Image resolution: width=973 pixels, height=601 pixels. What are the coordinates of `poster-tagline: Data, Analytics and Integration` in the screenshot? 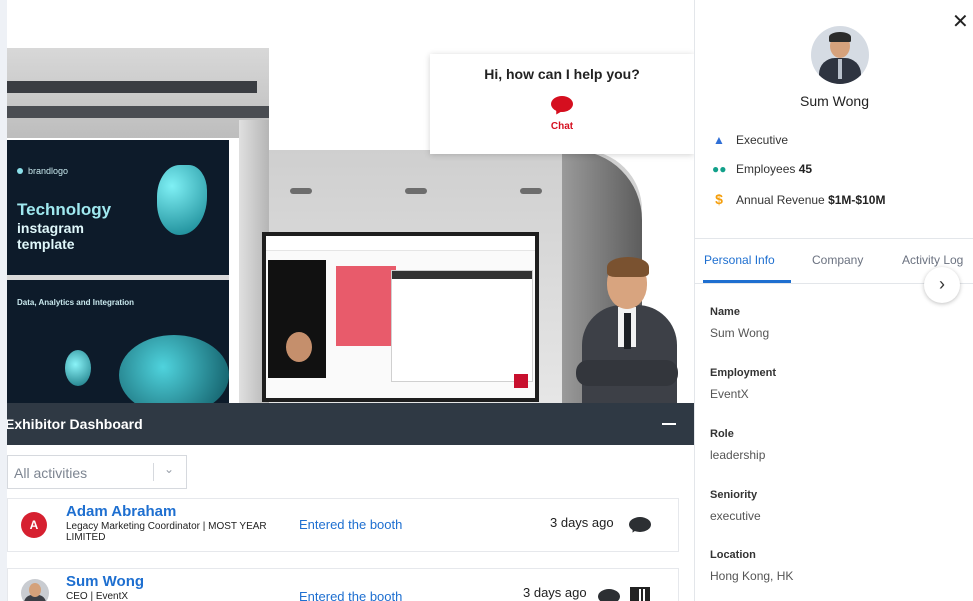 It's located at (76, 302).